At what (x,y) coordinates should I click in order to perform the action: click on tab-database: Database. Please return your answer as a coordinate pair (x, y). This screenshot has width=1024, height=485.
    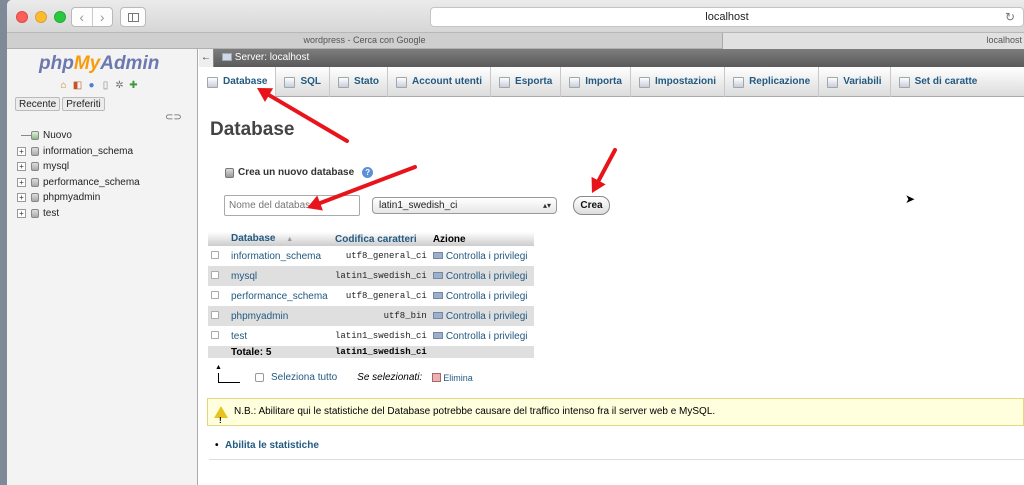
    Looking at the image, I should click on (238, 82).